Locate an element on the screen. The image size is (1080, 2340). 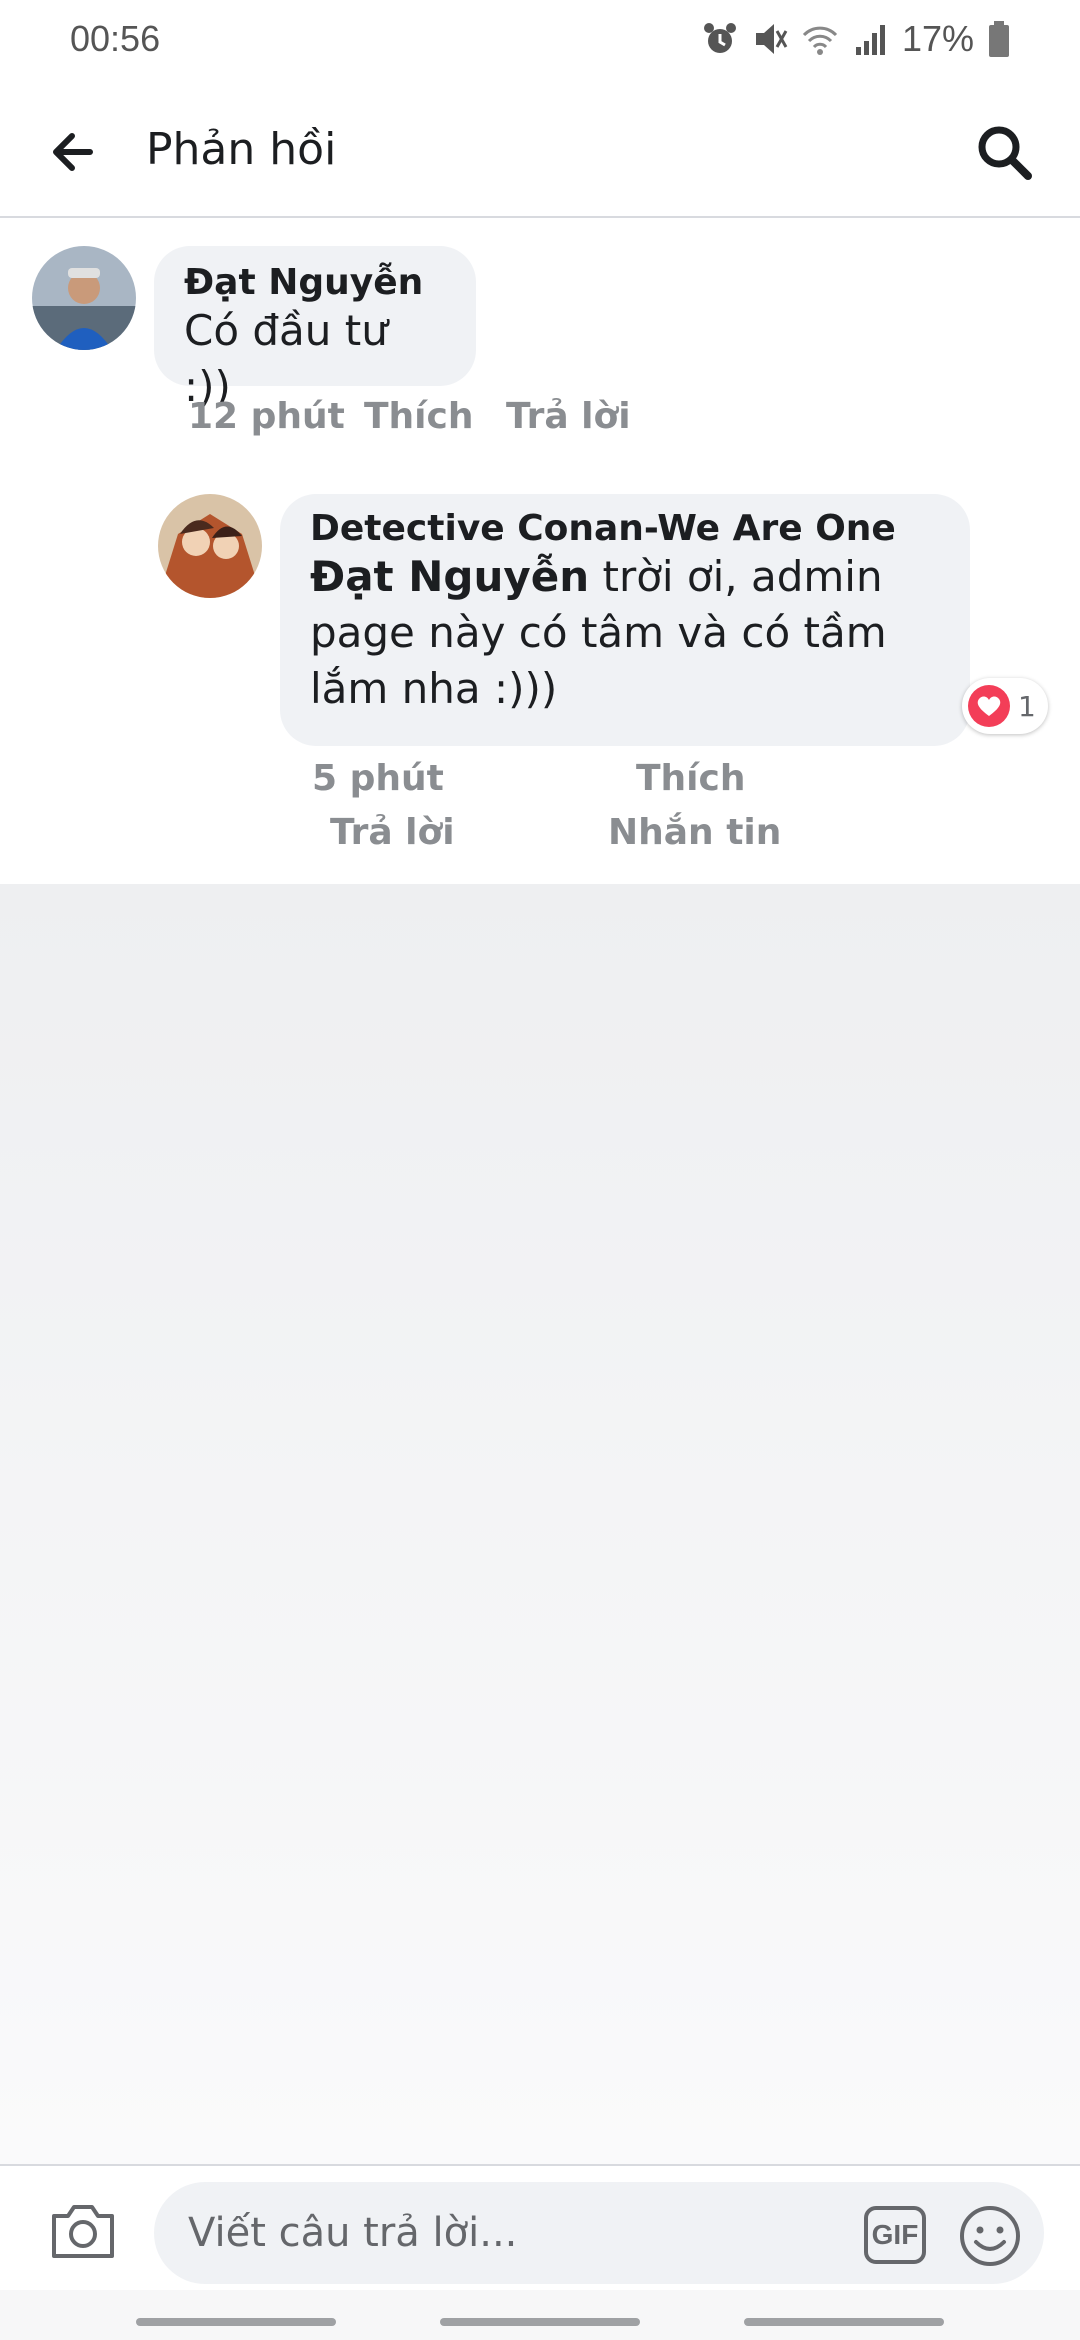
reaction-badge: 1 is located at coordinates (1005, 706).